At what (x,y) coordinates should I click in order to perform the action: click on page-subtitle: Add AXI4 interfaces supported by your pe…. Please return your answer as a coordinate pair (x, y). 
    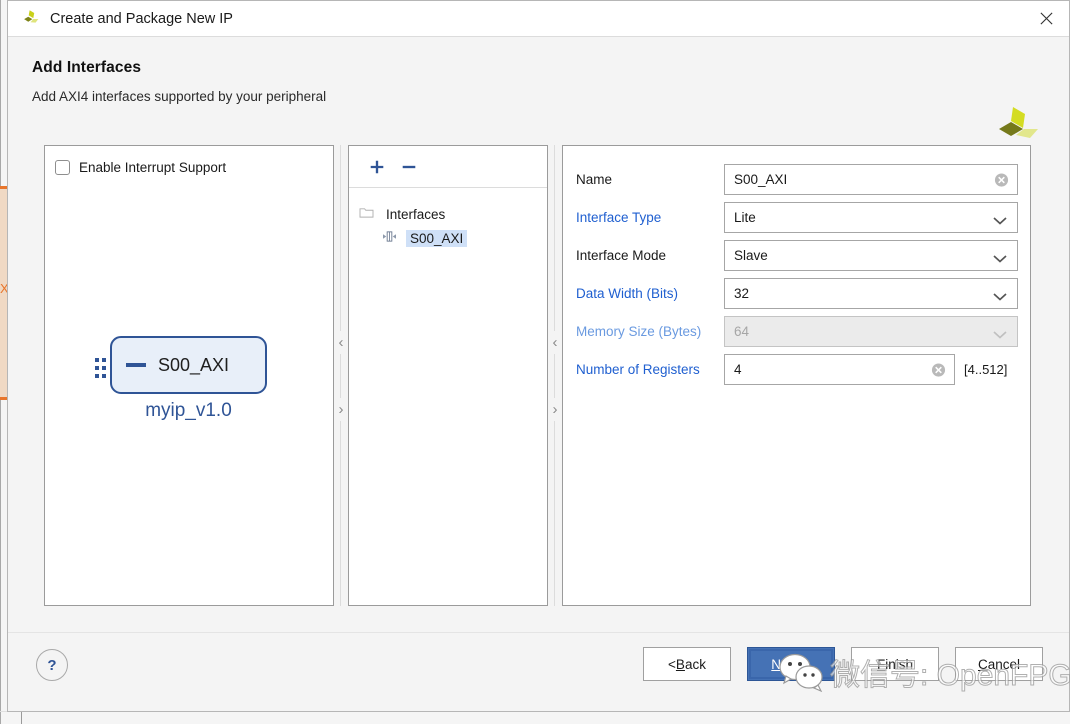
    Looking at the image, I should click on (179, 96).